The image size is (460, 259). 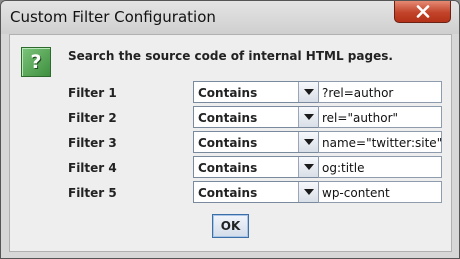 I want to click on filter-2-value-input: rel="author", so click(x=380, y=117).